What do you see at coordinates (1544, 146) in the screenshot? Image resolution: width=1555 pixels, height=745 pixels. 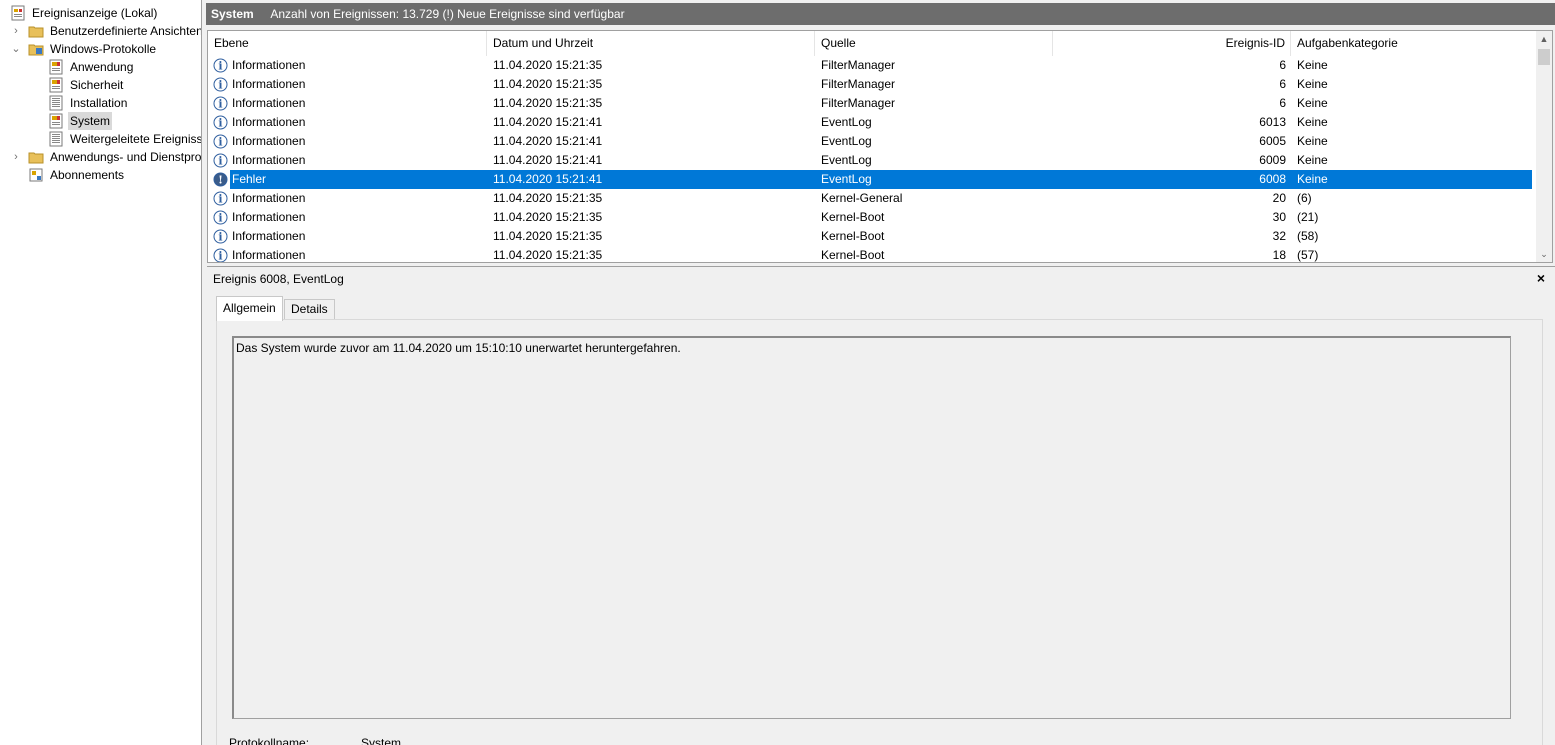 I see `vertical-scrollbar: ▲ ⌄` at bounding box center [1544, 146].